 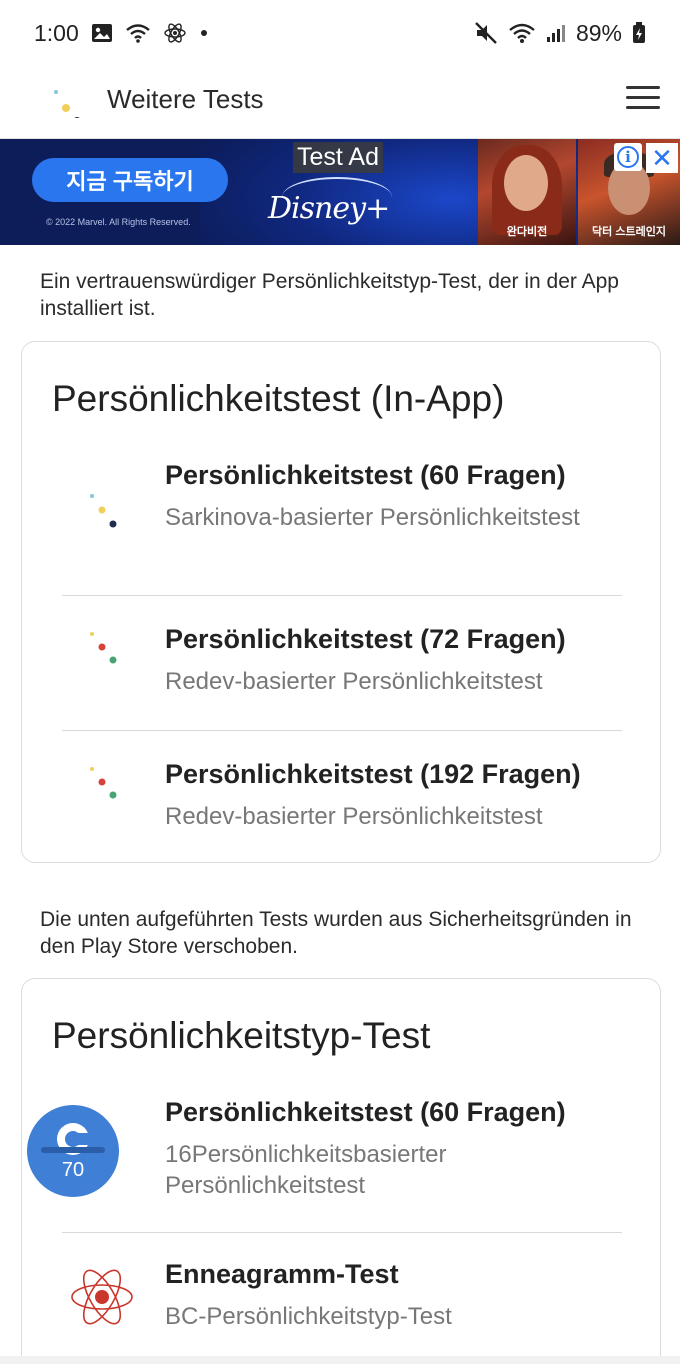 I want to click on mute-icon, so click(x=486, y=33).